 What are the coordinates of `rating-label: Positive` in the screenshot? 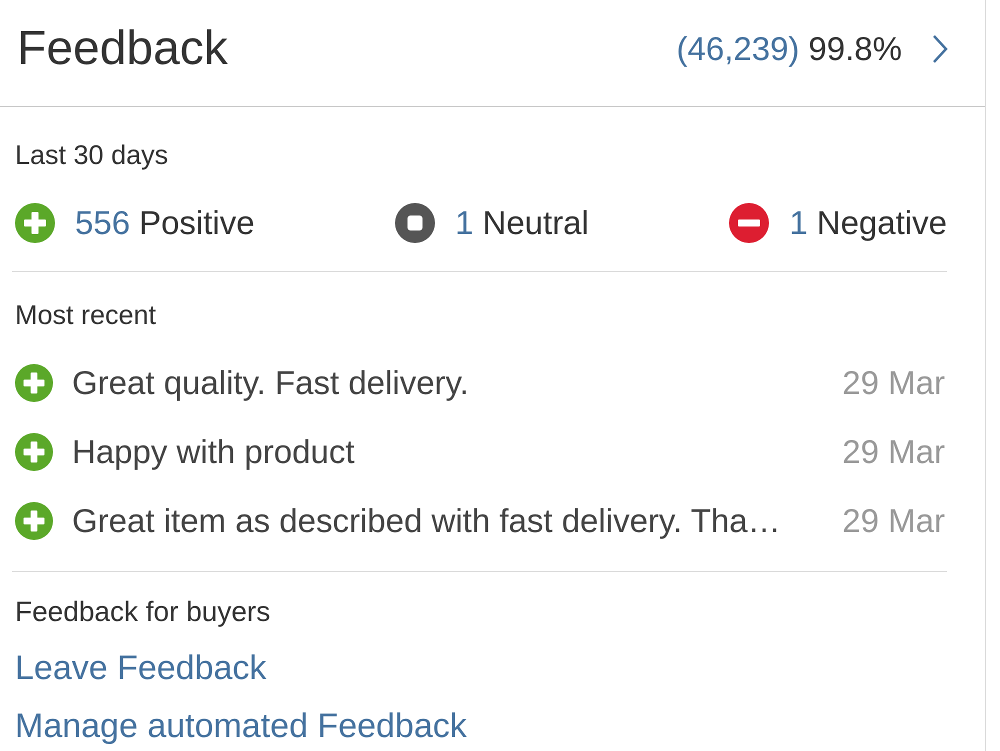 It's located at (197, 223).